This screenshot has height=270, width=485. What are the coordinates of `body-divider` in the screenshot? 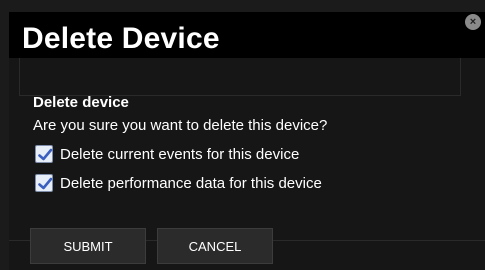 It's located at (240, 77).